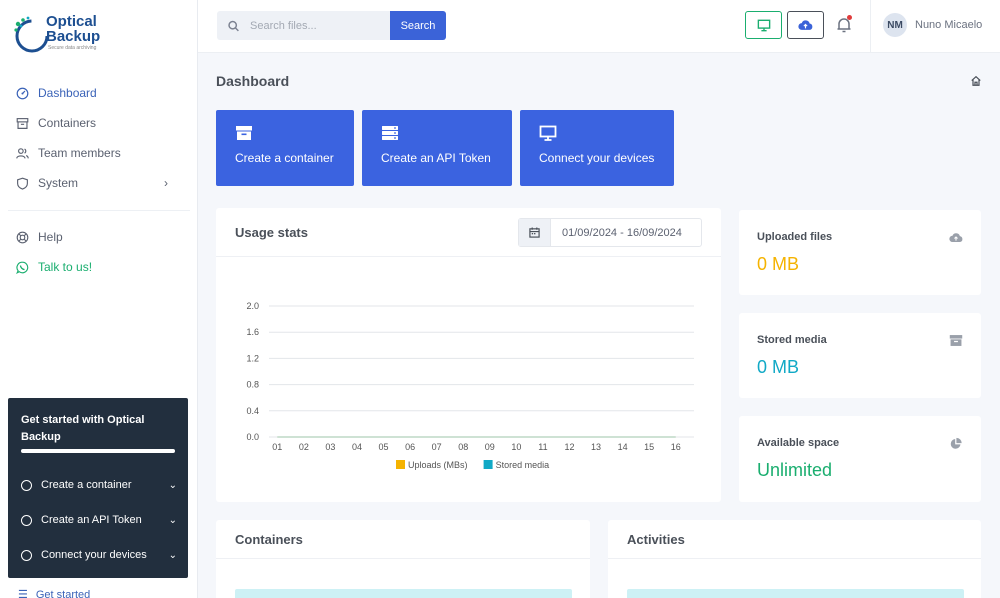  I want to click on users-icon, so click(22, 153).